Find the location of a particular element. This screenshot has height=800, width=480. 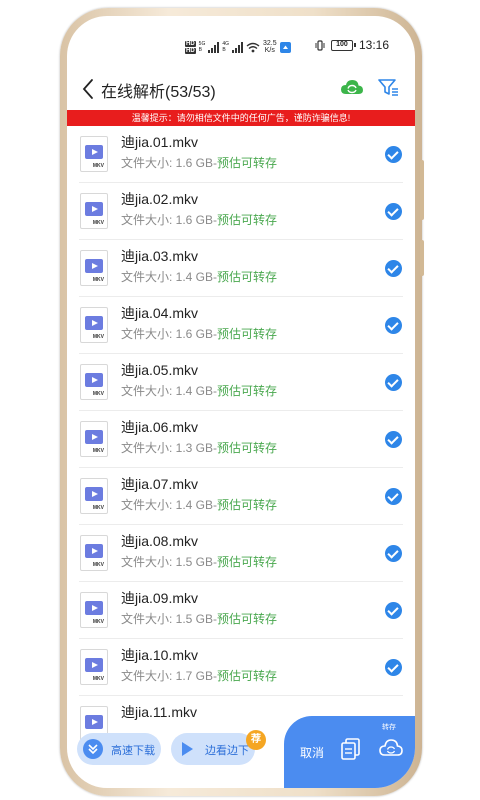

file-row: MKV 迪jia.08.mkv 文件大小: 1.5 GB-预估可转存 is located at coordinates (241, 553).